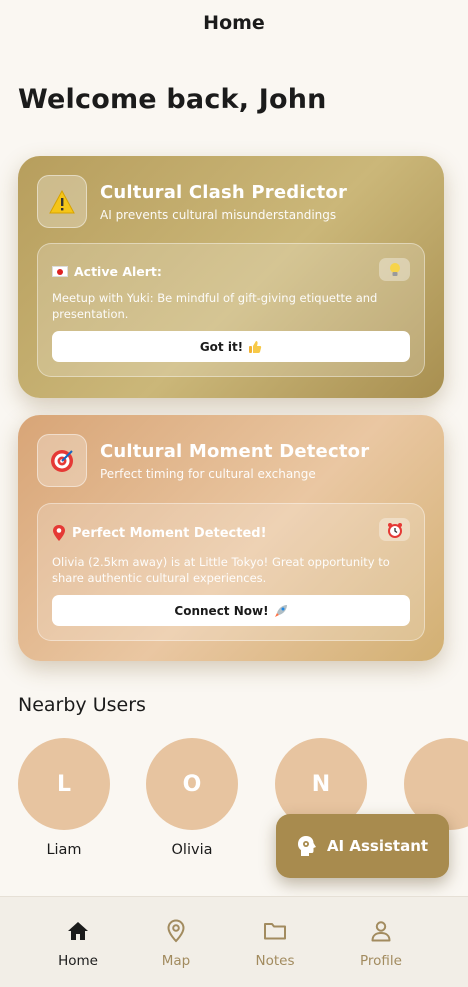  Describe the element at coordinates (62, 460) in the screenshot. I see `target-icon` at that location.